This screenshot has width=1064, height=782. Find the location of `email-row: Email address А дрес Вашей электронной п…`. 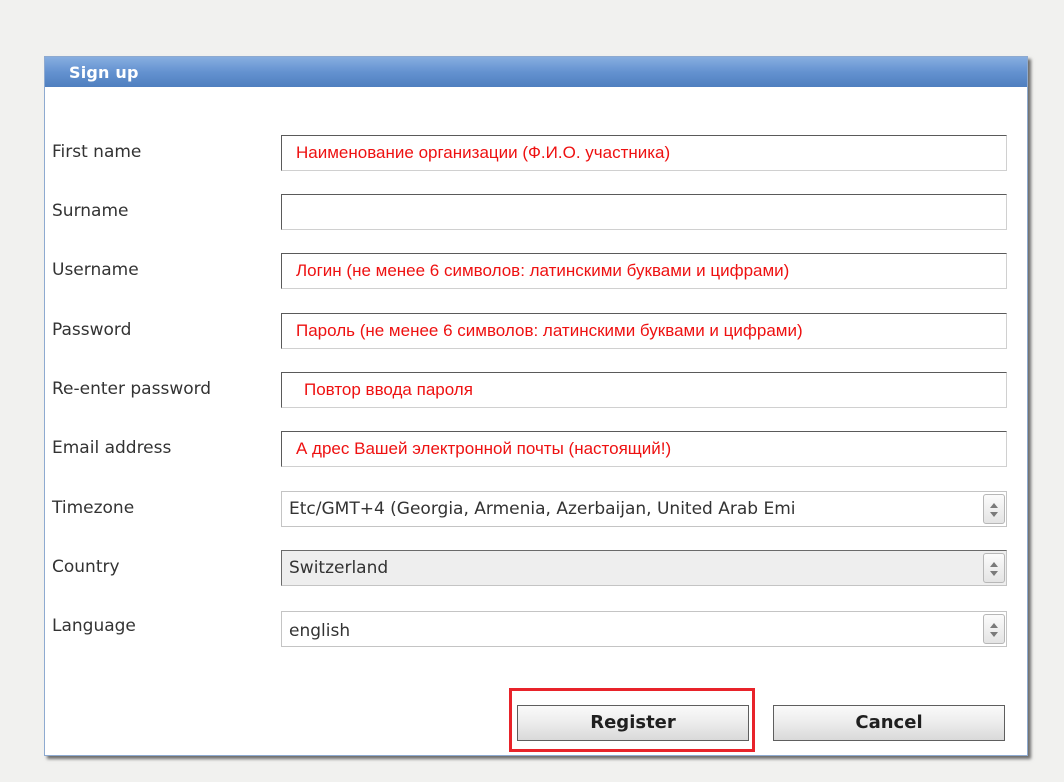

email-row: Email address А дрес Вашей электронной п… is located at coordinates (536, 449).